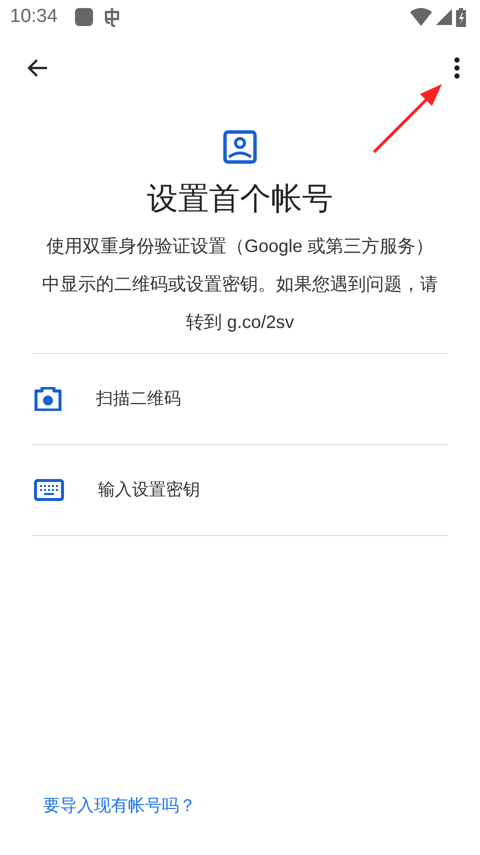 The height and width of the screenshot is (855, 480). Describe the element at coordinates (240, 246) in the screenshot. I see `description-text: 使用双重身份验证设置（Google 或第三方服务）` at that location.